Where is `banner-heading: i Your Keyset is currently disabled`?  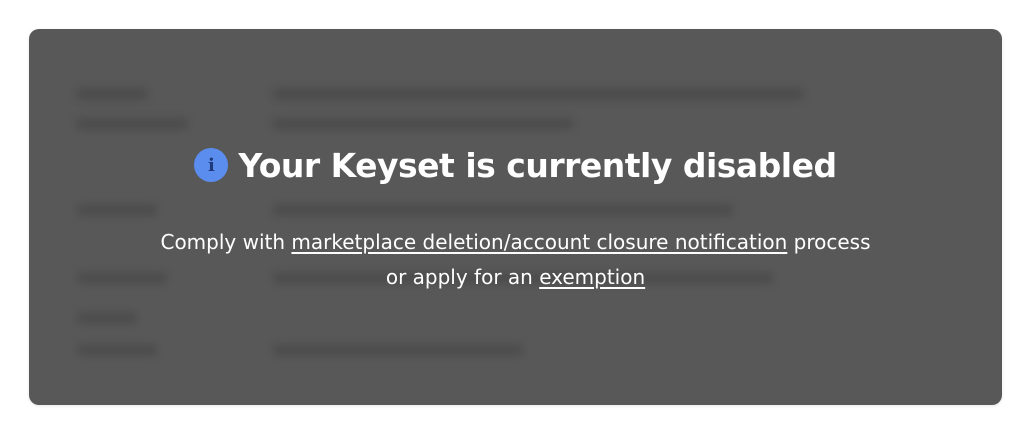 banner-heading: i Your Keyset is currently disabled is located at coordinates (515, 165).